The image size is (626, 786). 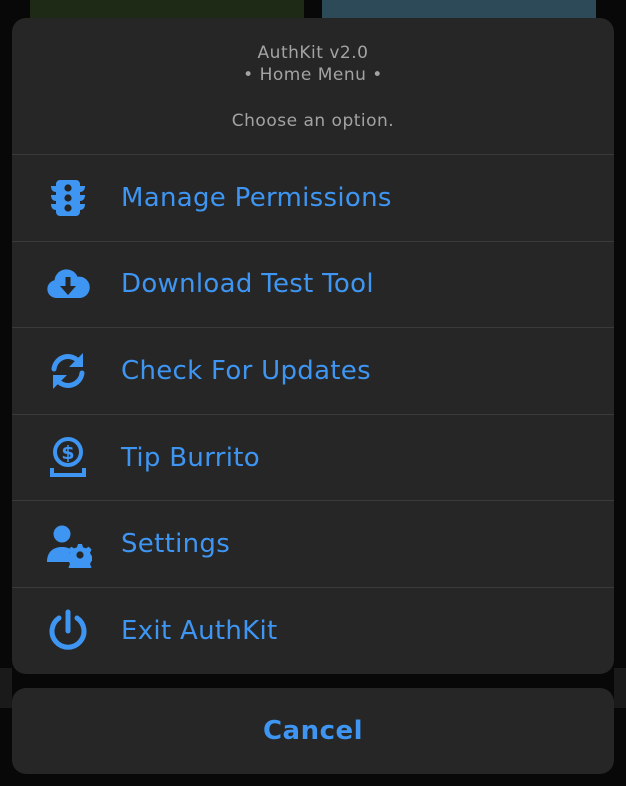 I want to click on menu-item-label: Exit AuthKit, so click(x=199, y=631).